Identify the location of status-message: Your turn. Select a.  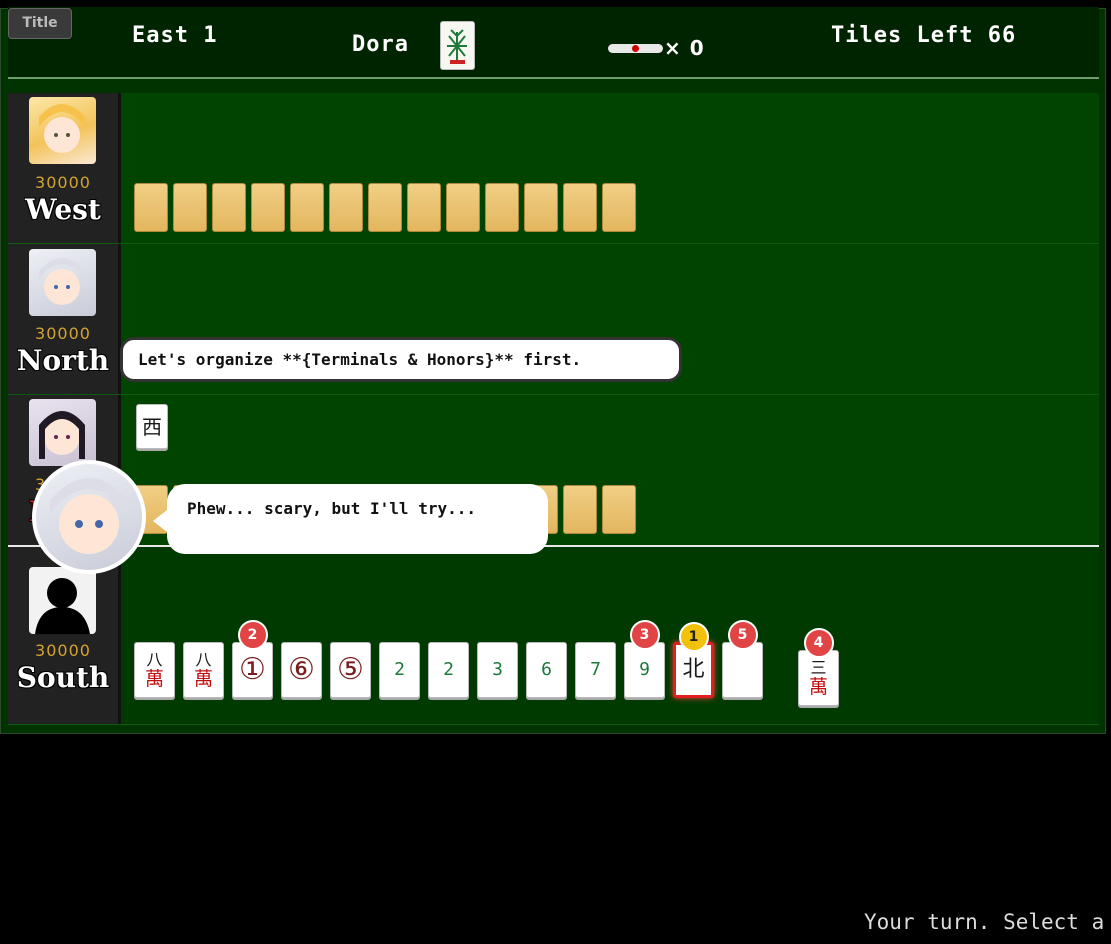
(984, 922).